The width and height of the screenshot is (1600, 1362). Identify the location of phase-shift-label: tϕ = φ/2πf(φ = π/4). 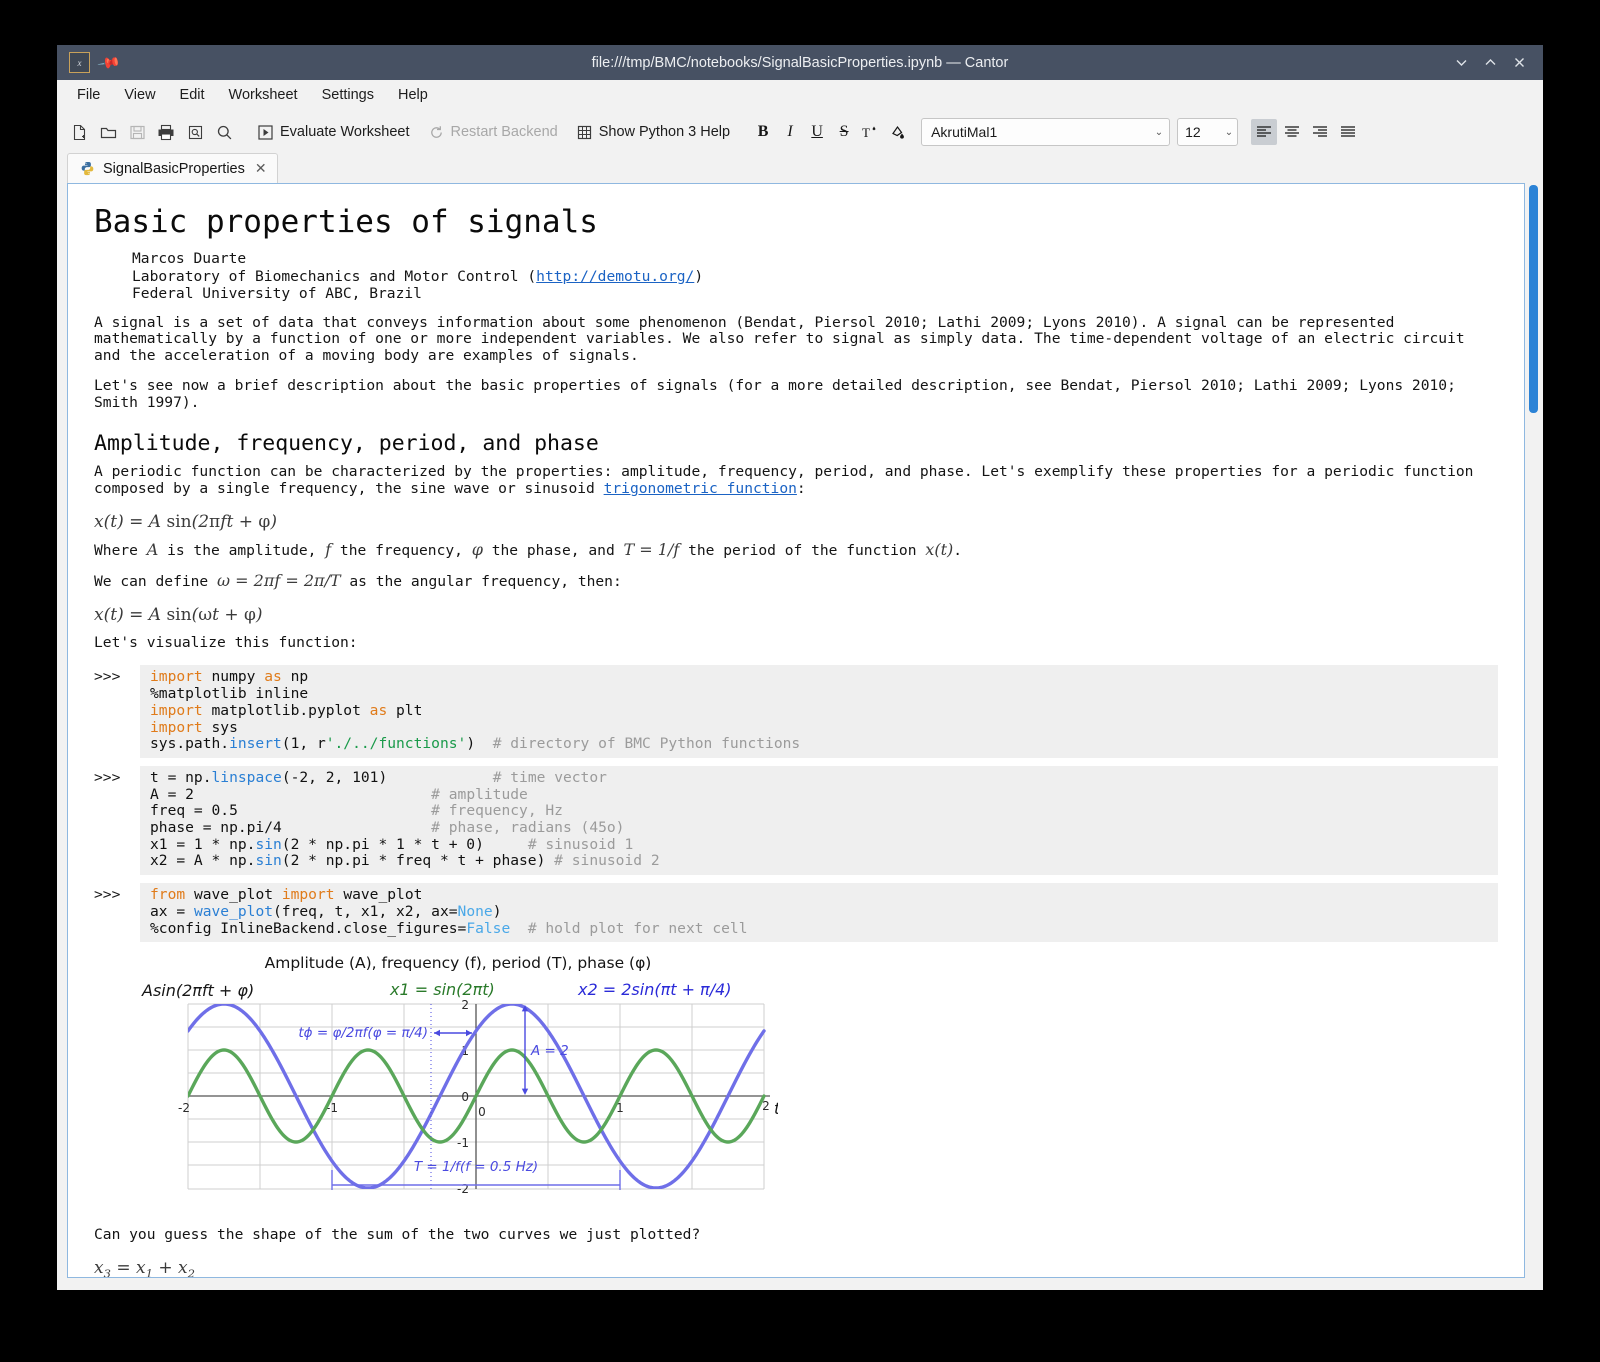
(363, 1033).